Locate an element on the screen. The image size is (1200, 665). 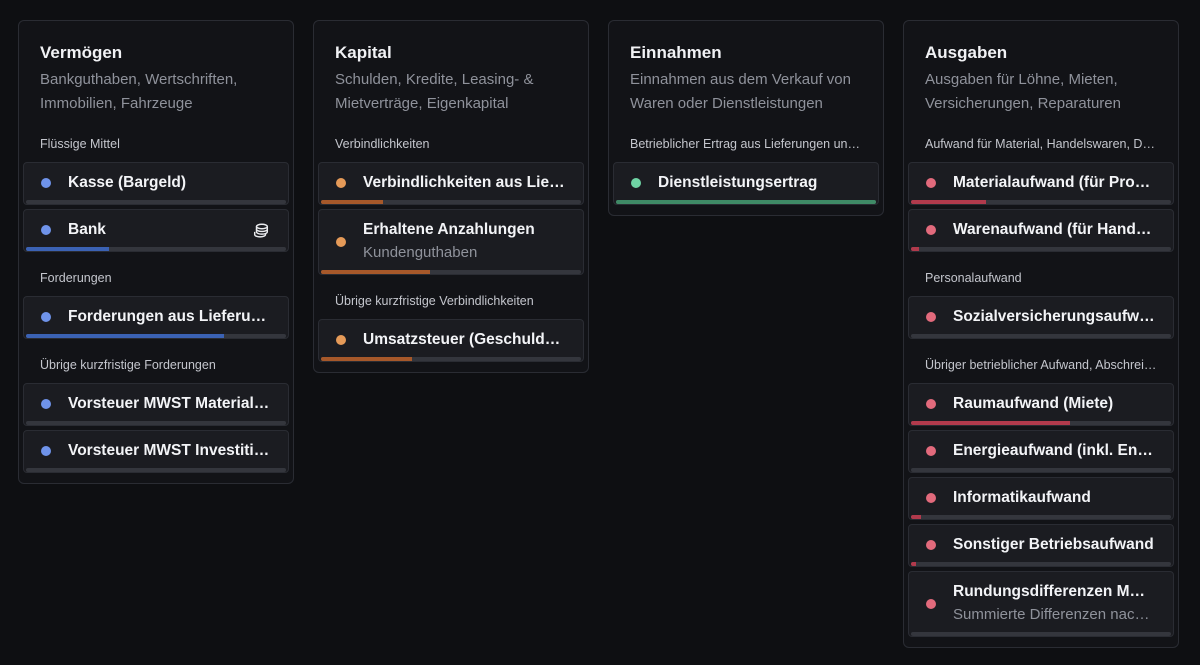
account-card: Sonstiger Betriebsaufwand is located at coordinates (1041, 545).